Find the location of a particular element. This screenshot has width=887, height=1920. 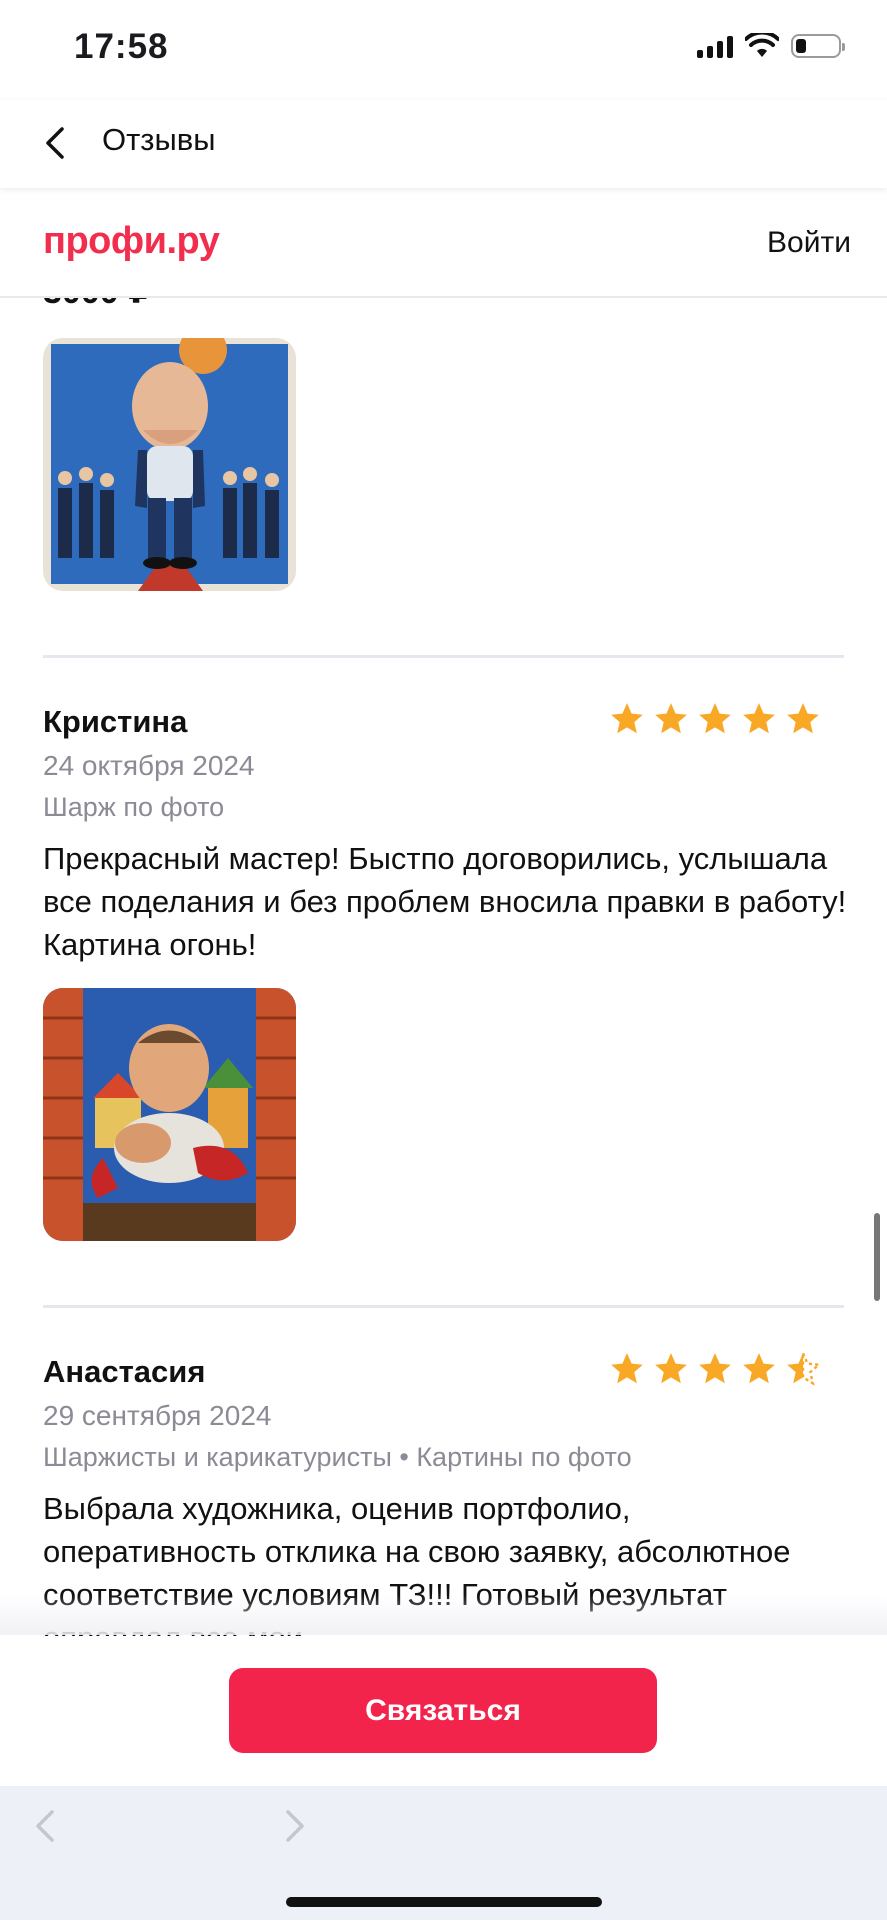

reviewer-name: Анастасия is located at coordinates (124, 1371).